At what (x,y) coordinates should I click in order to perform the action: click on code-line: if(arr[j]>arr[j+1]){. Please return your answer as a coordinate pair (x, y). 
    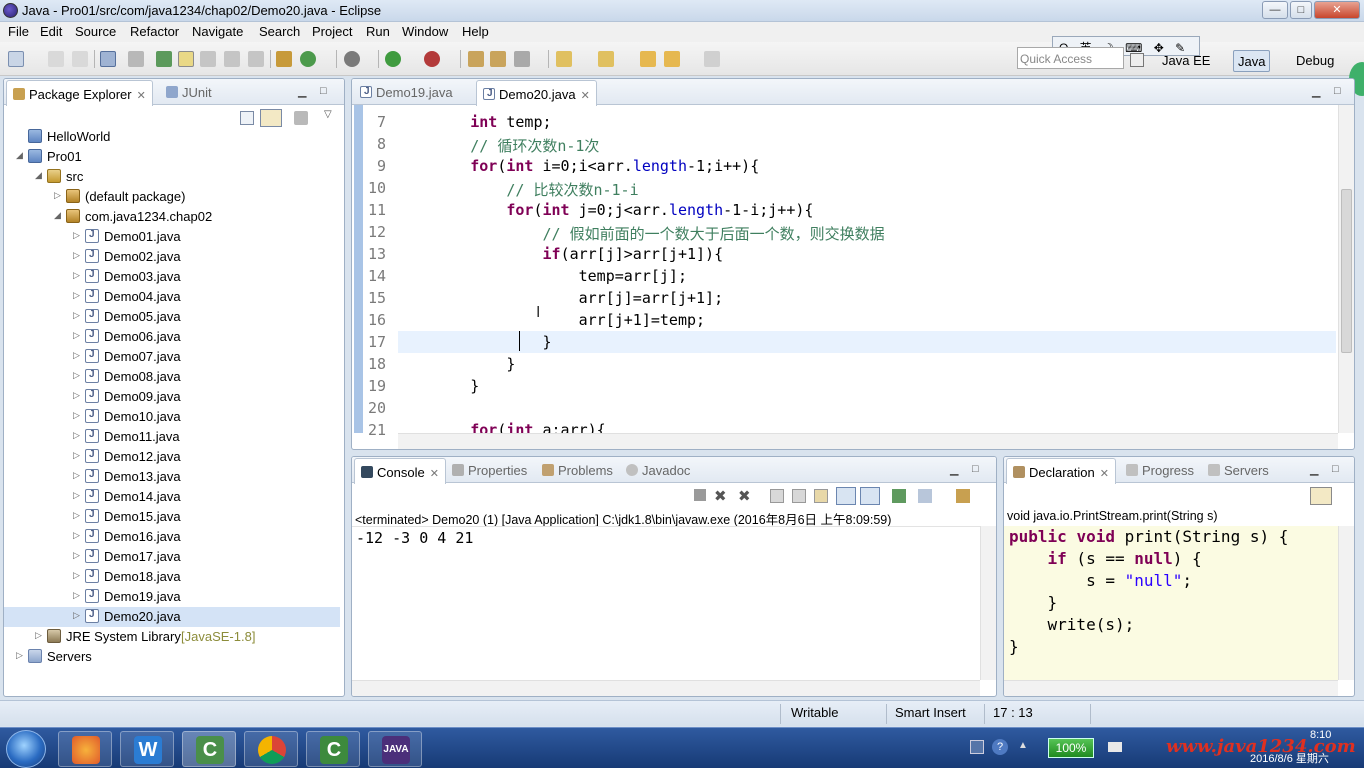
    Looking at the image, I should click on (561, 254).